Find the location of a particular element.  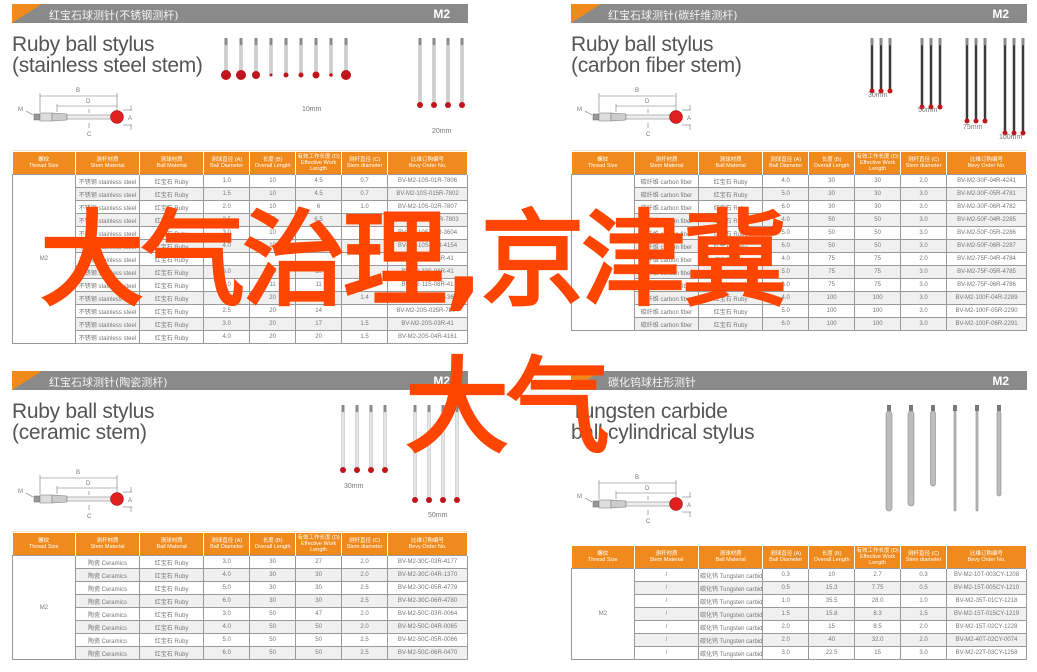

table-cell: BV-M2-10S-01R-7806 is located at coordinates (427, 181).